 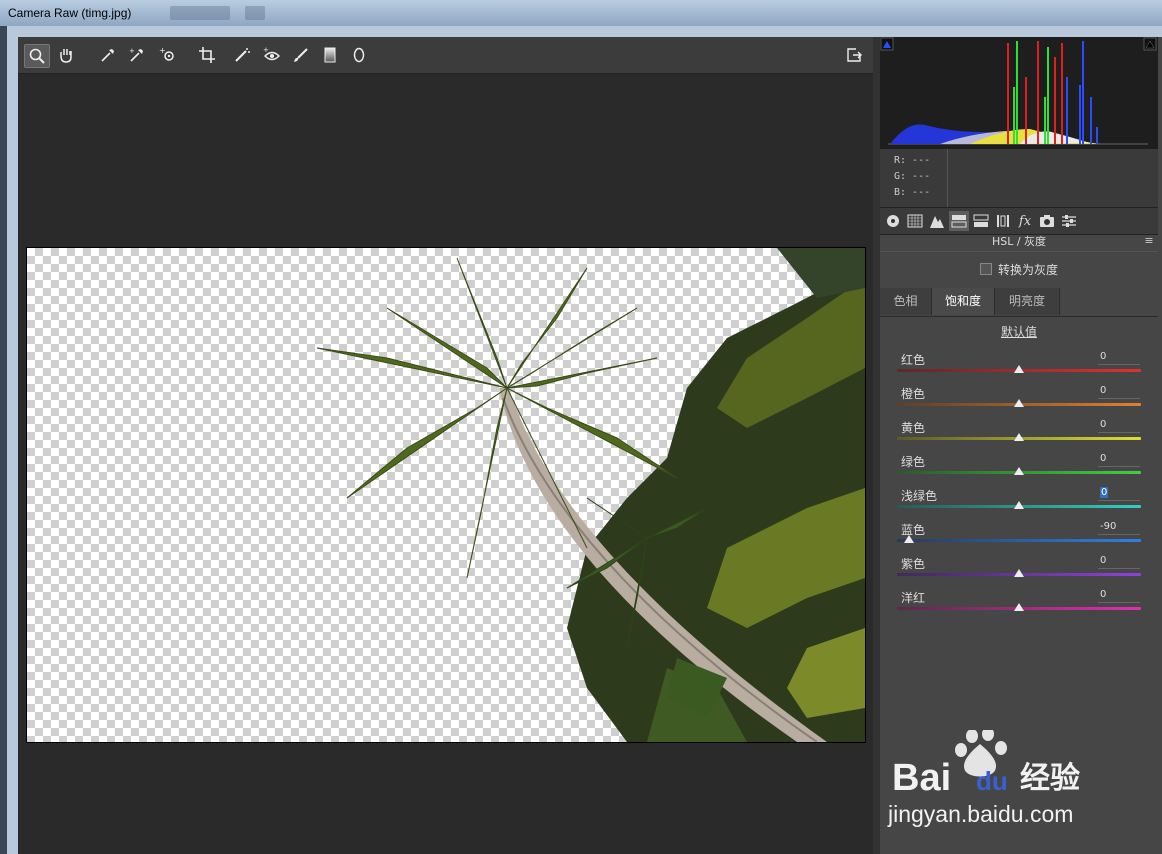 I want to click on slider-row: 紫色 0, so click(x=1019, y=570).